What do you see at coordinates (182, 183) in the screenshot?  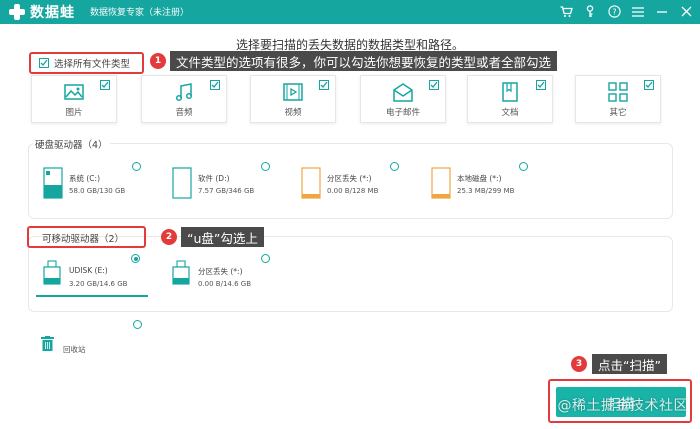 I see `drive-icon` at bounding box center [182, 183].